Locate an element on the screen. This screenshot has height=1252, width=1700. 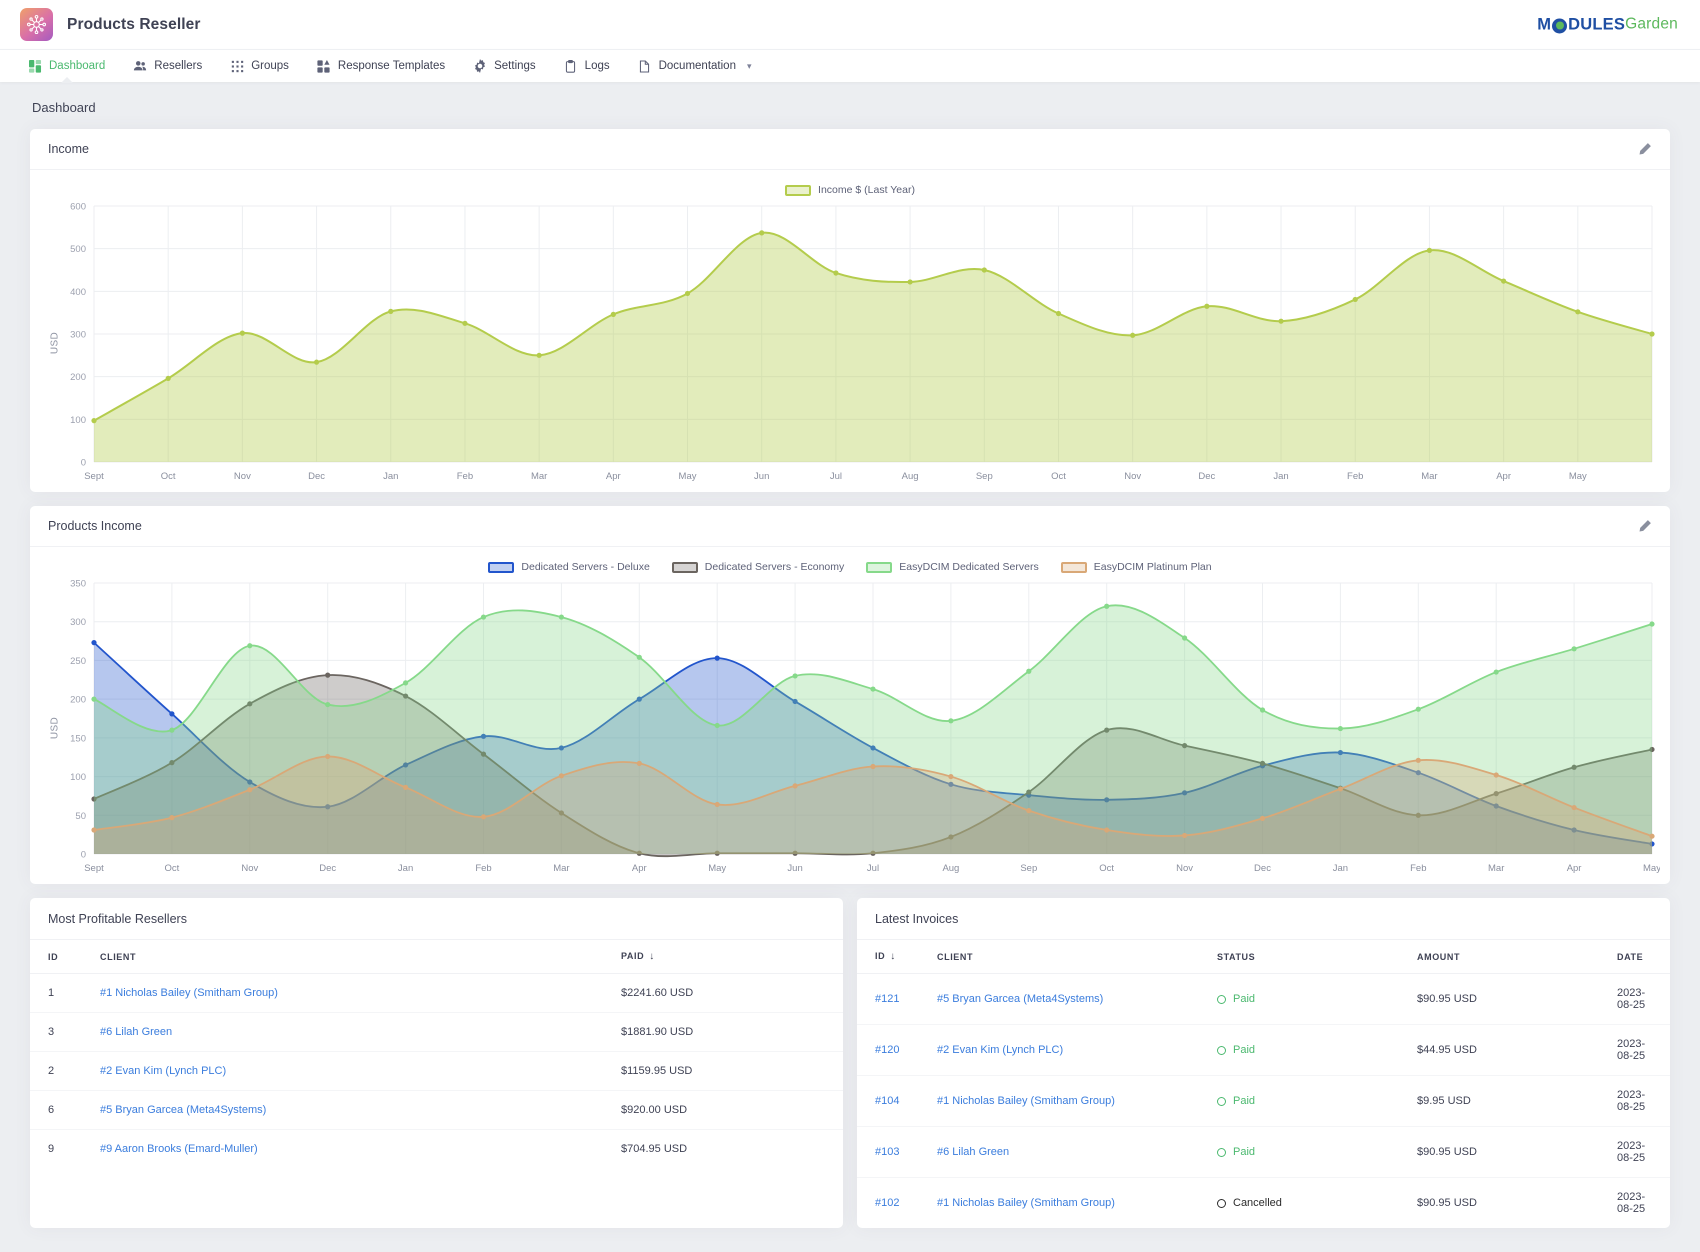
reseller-id: 2 is located at coordinates (56, 1071).